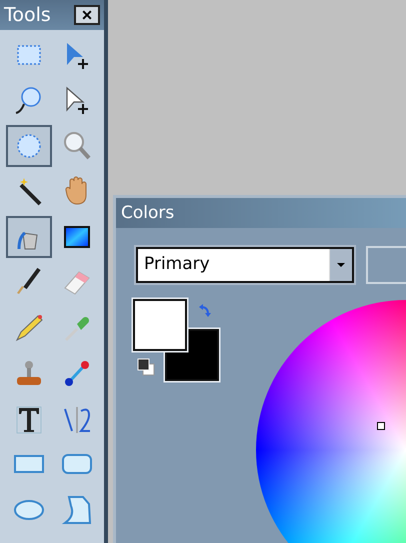  I want to click on mode-dropdown: Primary, so click(245, 265).